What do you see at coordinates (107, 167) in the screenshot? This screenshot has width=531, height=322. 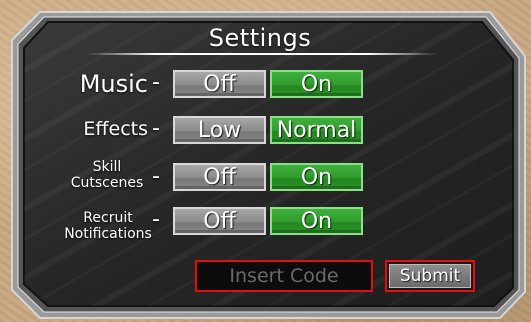 I see `skill-cutscenes-label-line1: Skill` at bounding box center [107, 167].